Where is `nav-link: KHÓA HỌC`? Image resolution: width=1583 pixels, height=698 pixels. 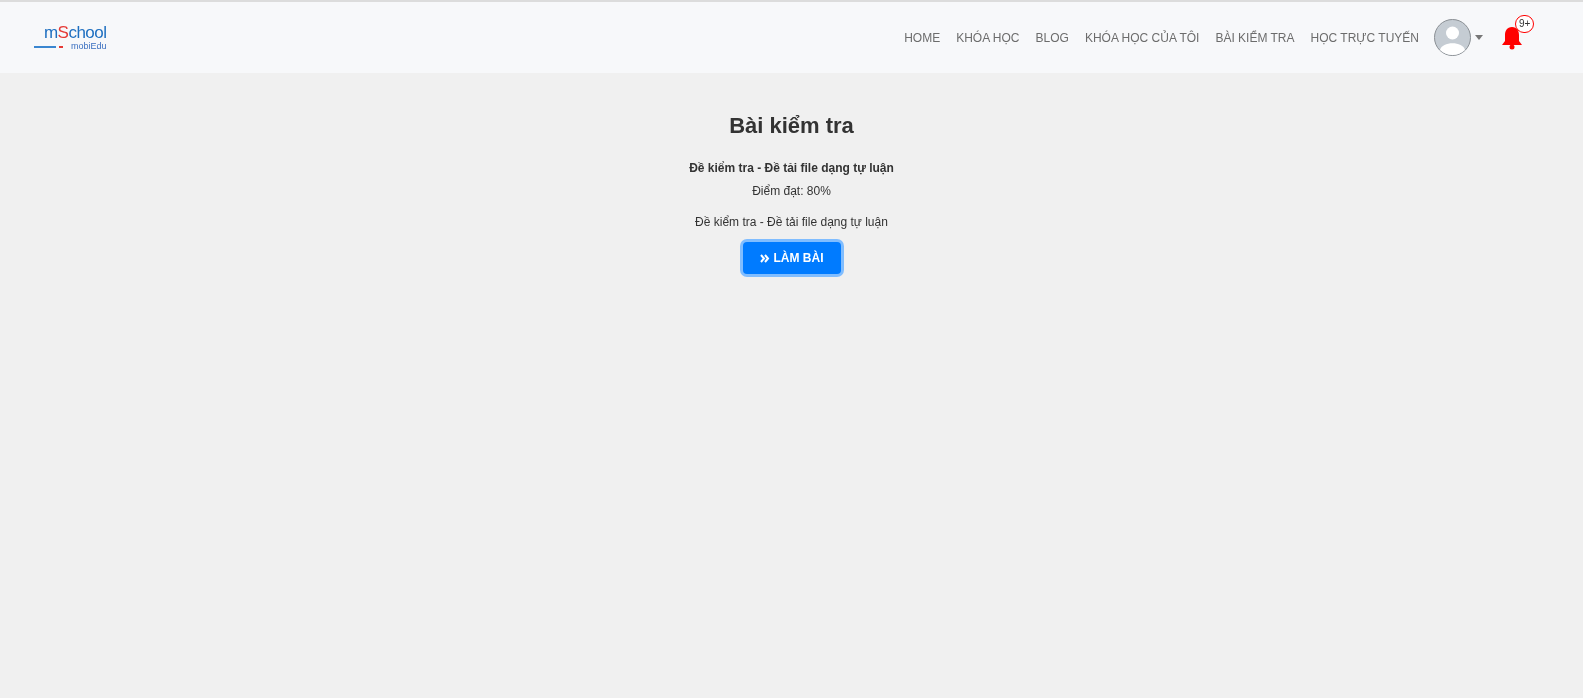
nav-link: KHÓA HỌC is located at coordinates (988, 37).